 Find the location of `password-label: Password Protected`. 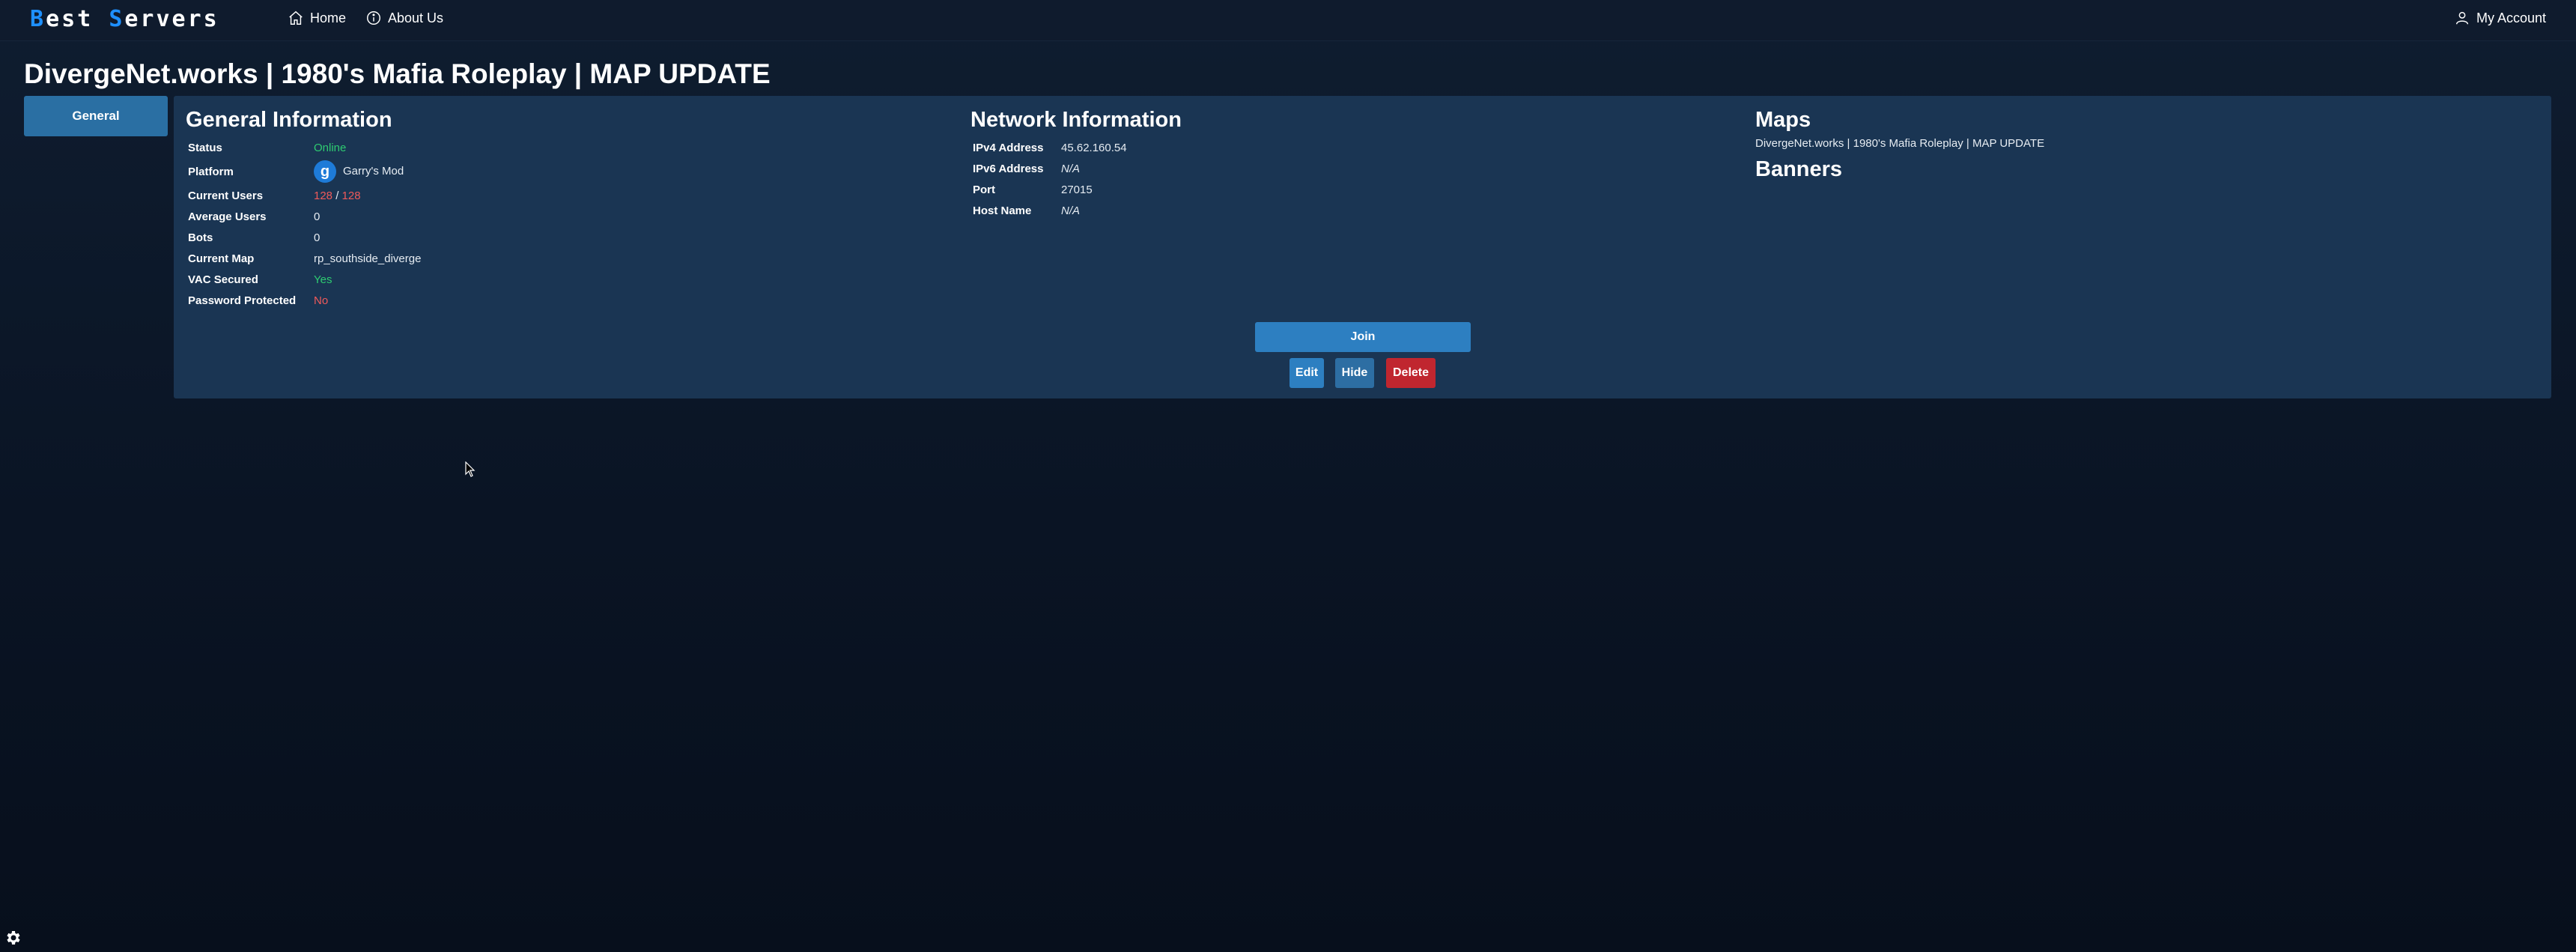

password-label: Password Protected is located at coordinates (242, 300).